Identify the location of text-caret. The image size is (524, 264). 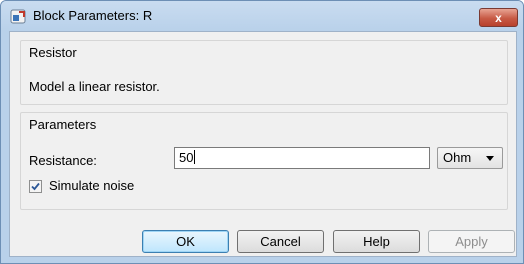
(195, 157).